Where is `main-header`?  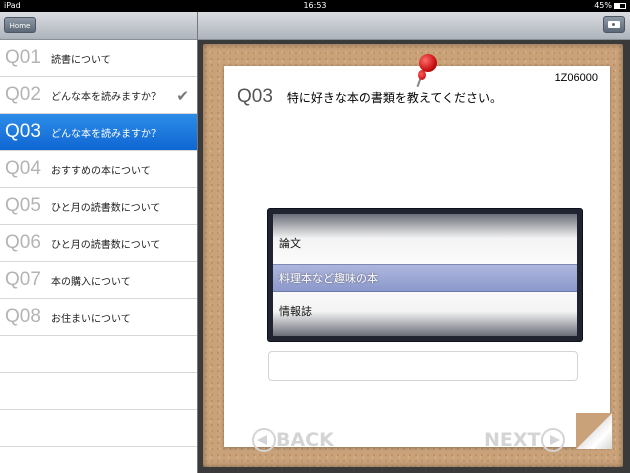 main-header is located at coordinates (414, 26).